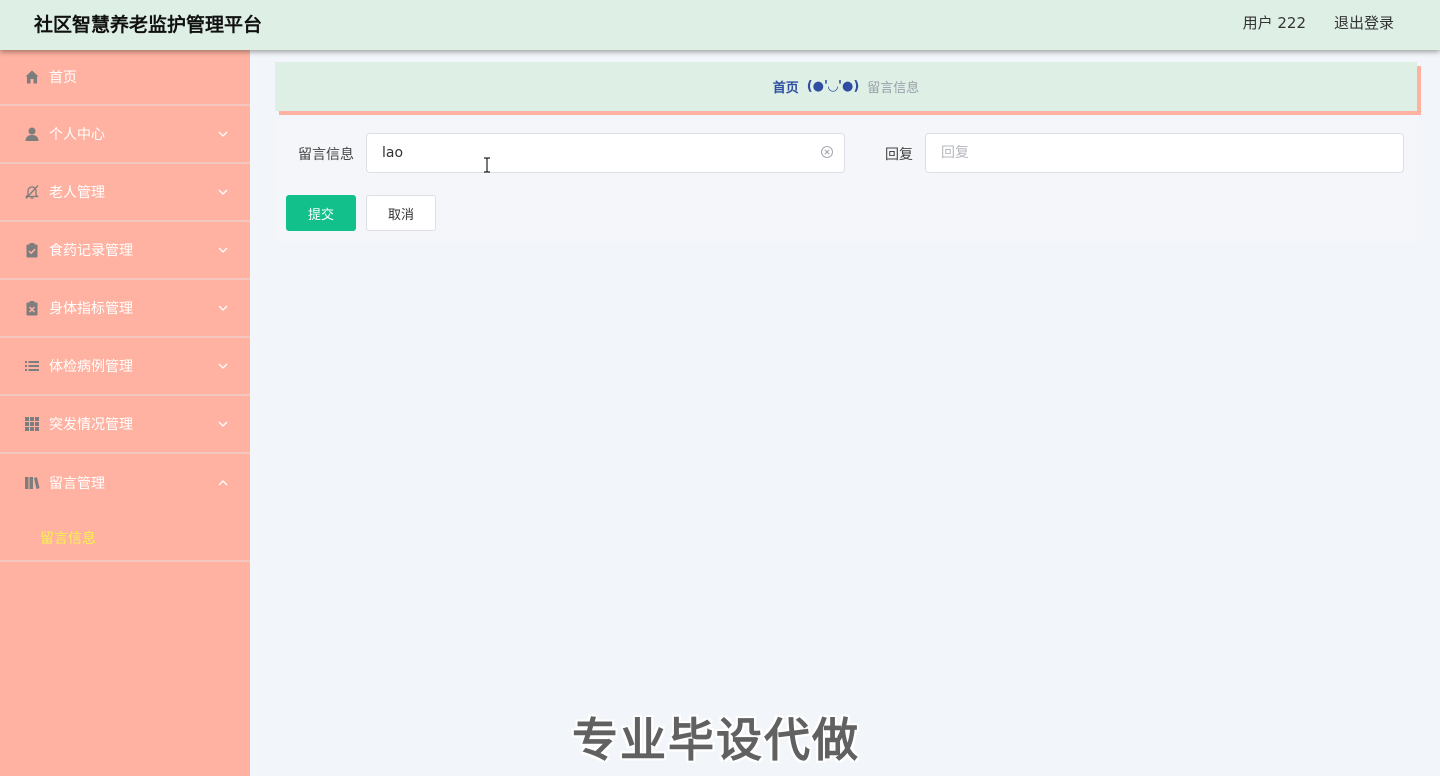  Describe the element at coordinates (77, 193) in the screenshot. I see `sidebar-item-label: 老人管理` at that location.